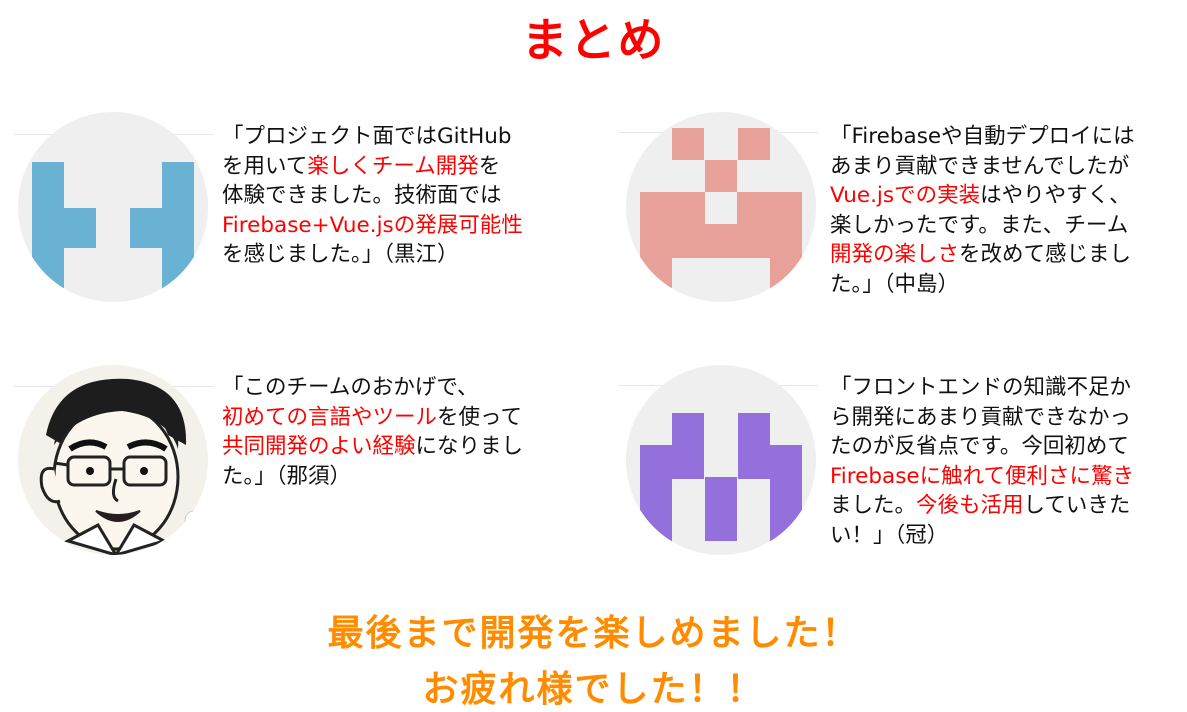  Describe the element at coordinates (873, 505) in the screenshot. I see `quote-text: ました。` at that location.